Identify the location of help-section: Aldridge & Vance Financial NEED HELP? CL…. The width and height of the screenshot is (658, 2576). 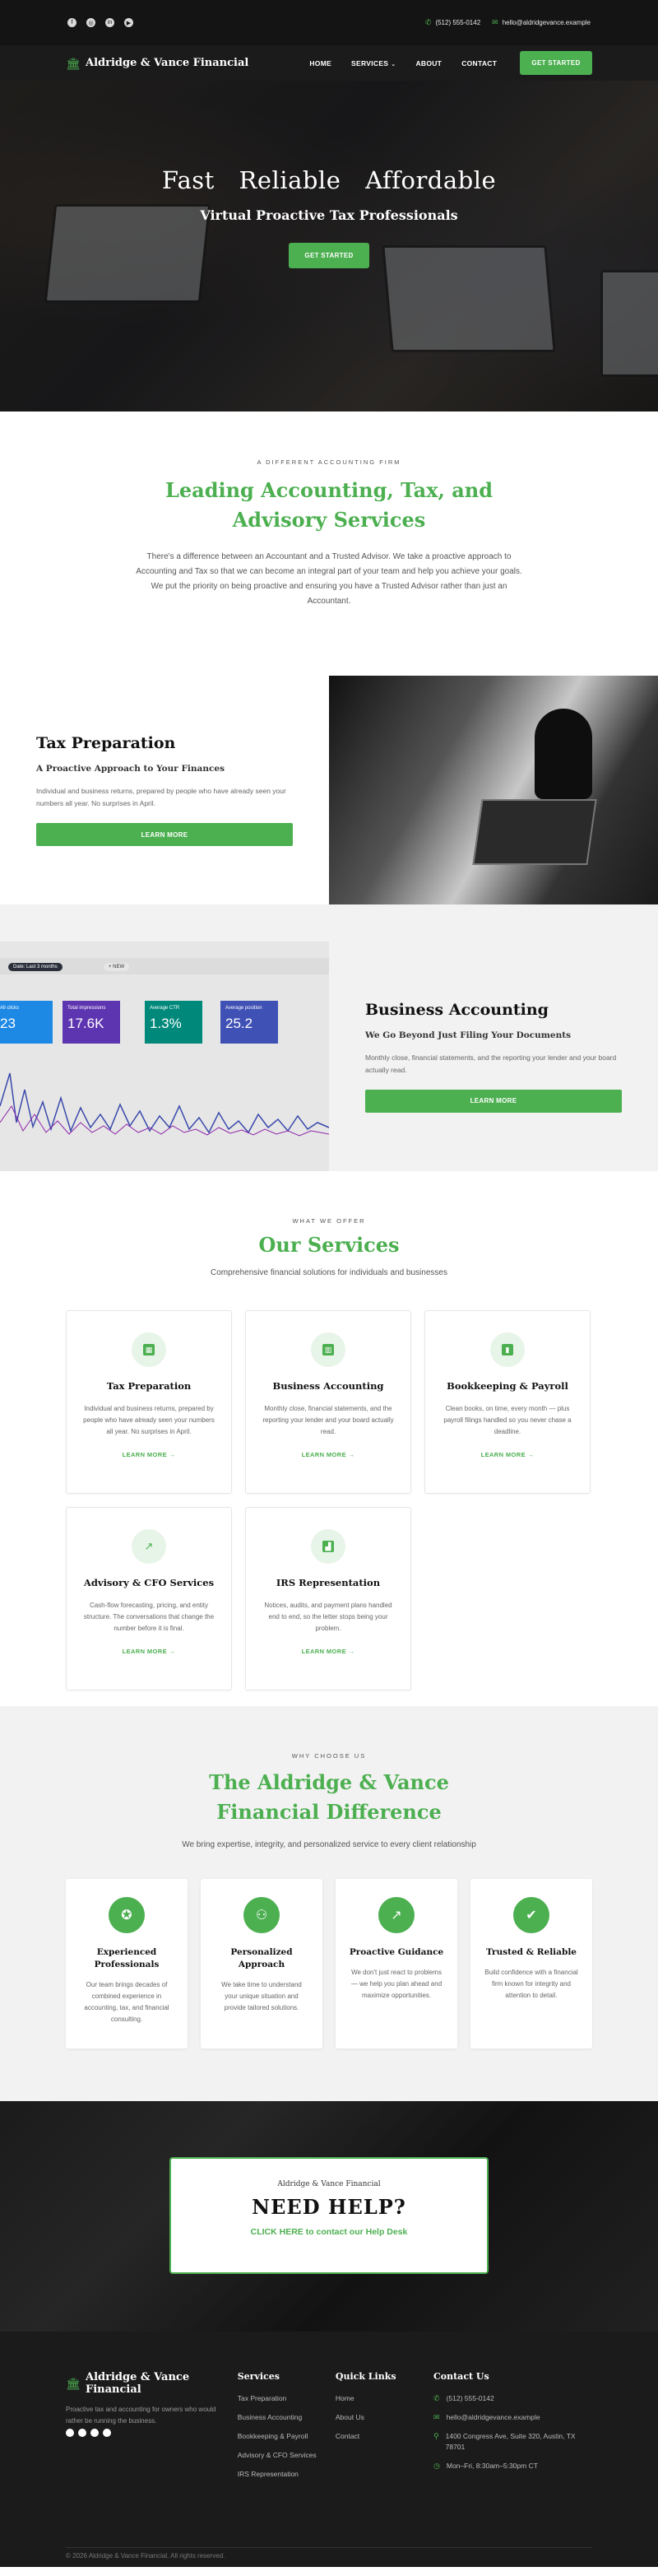
(329, 2216).